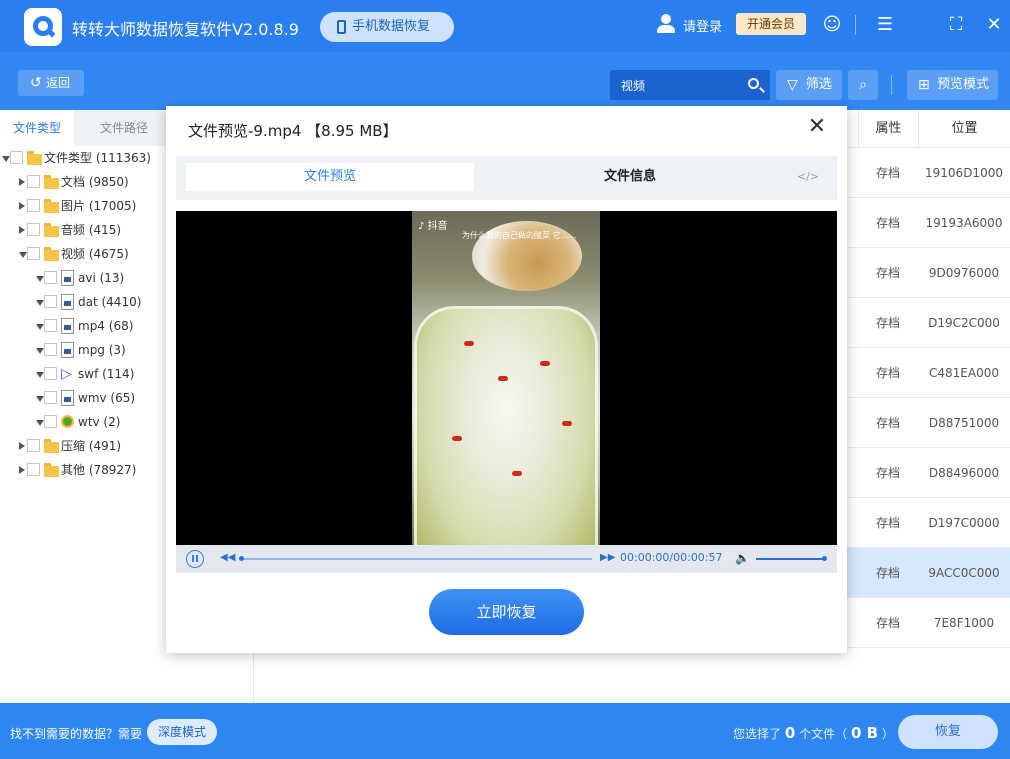 Image resolution: width=1010 pixels, height=759 pixels. I want to click on toolbar-divider, so click(891, 85).